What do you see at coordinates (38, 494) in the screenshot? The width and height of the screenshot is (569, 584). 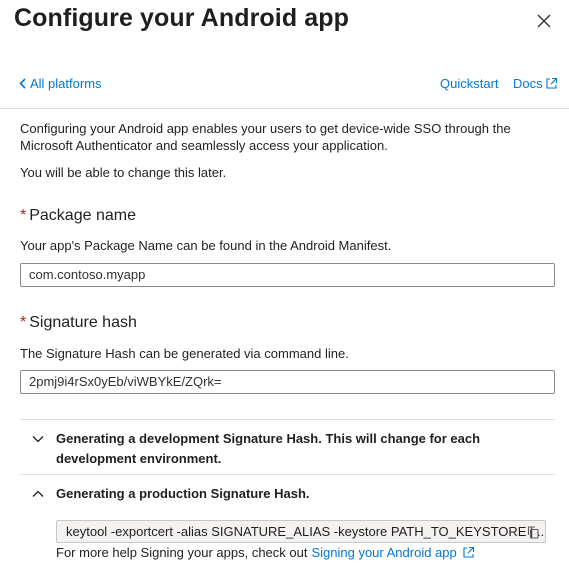 I see `chevron-up-icon` at bounding box center [38, 494].